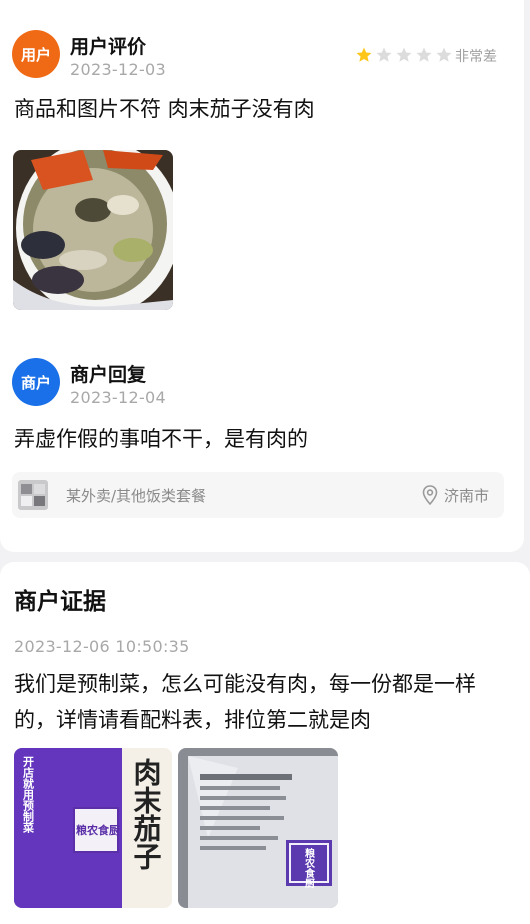  I want to click on package-front-photo: 开店就用预制菜 粮农食厨 肉末茄子, so click(93, 828).